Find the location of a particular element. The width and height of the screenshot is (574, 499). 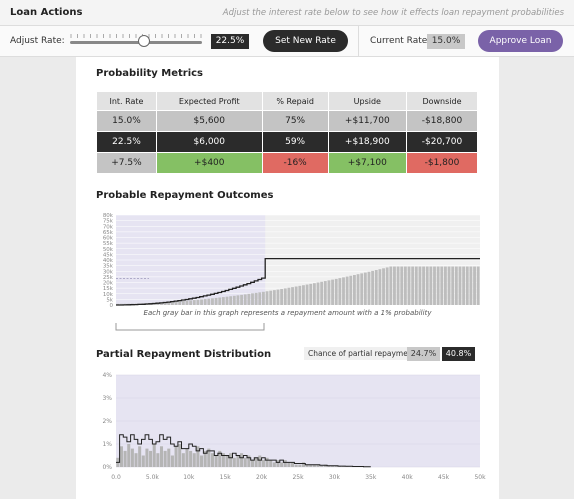

x-tick-label: 40k is located at coordinates (408, 477).